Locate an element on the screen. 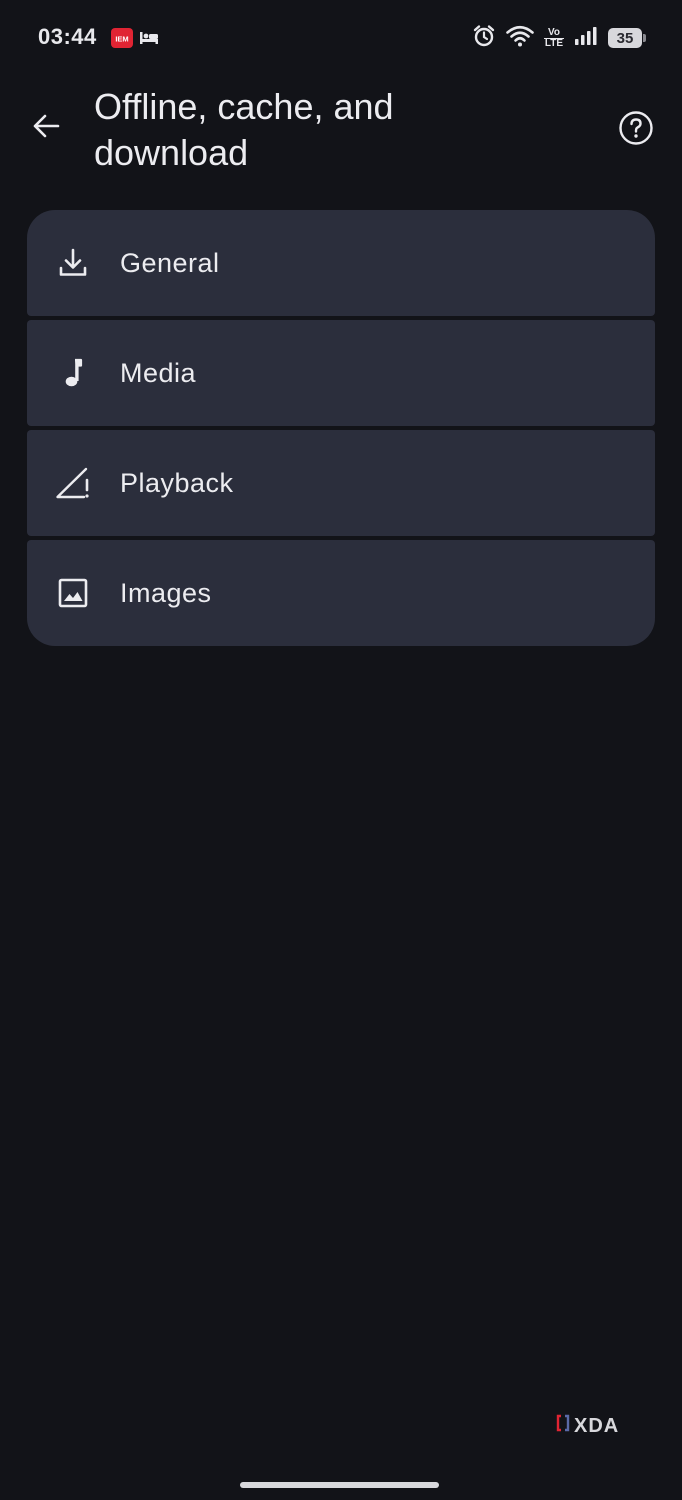 The width and height of the screenshot is (682, 1500). help-circle-icon is located at coordinates (636, 130).